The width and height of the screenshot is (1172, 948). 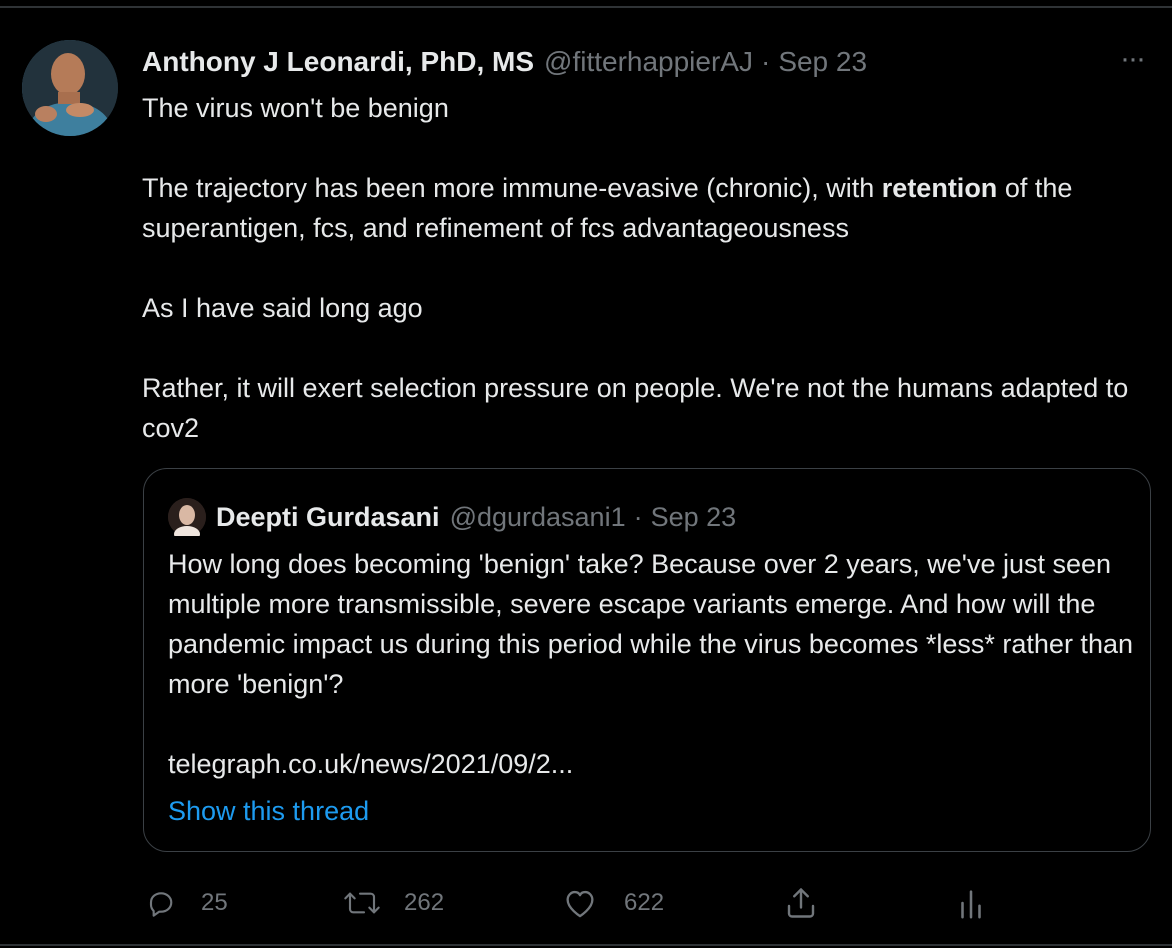 I want to click on quoted-author-name: Deepti Gurdasani, so click(x=328, y=516).